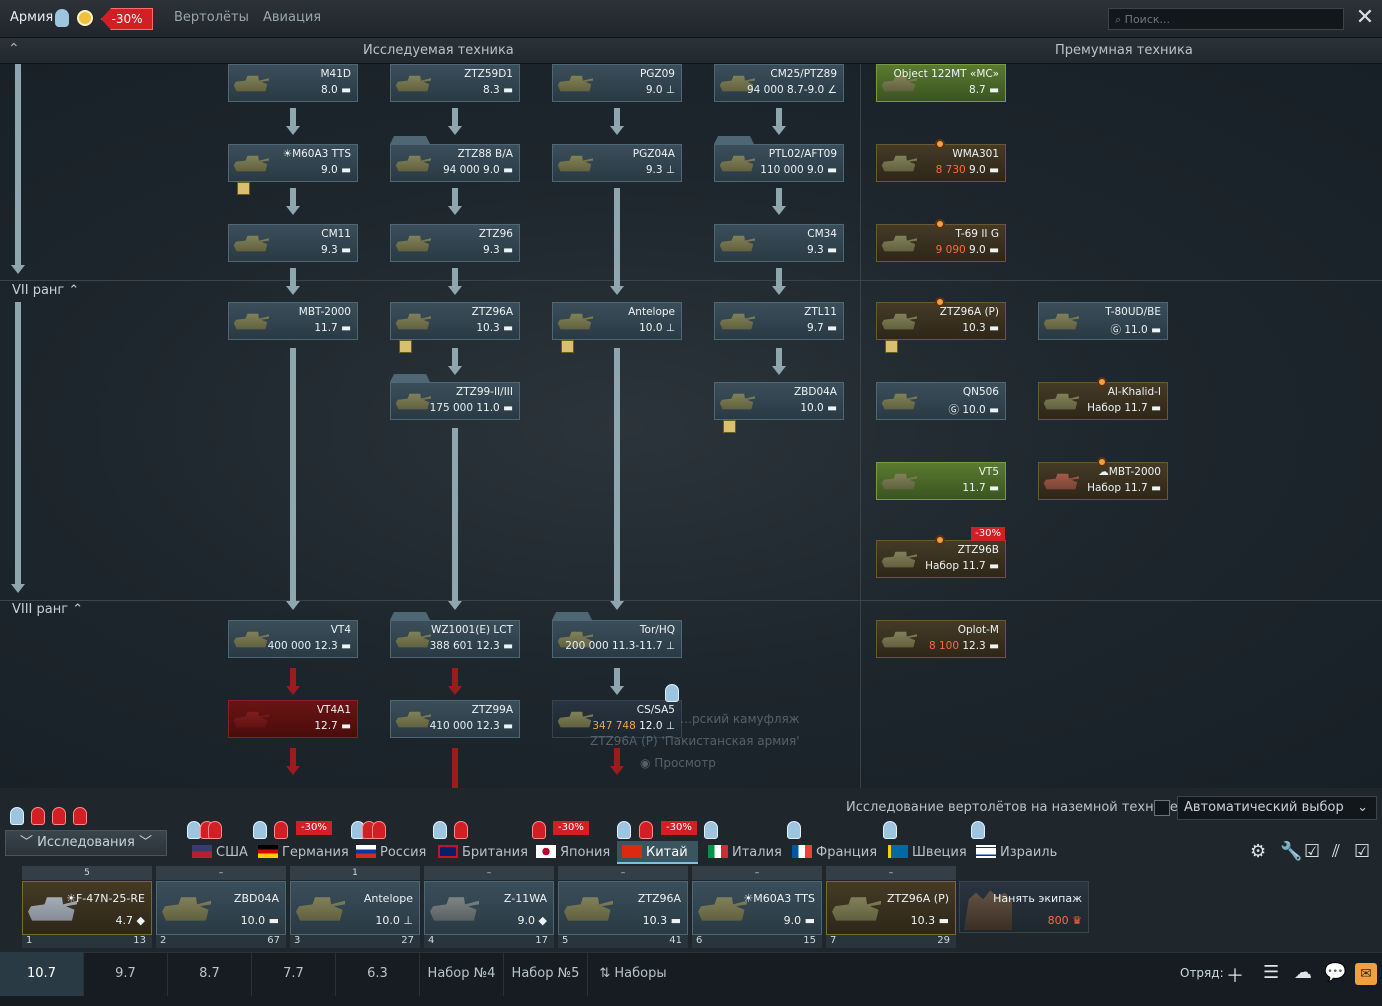 The image size is (1382, 1006). I want to click on nation-france: Франция, so click(834, 852).